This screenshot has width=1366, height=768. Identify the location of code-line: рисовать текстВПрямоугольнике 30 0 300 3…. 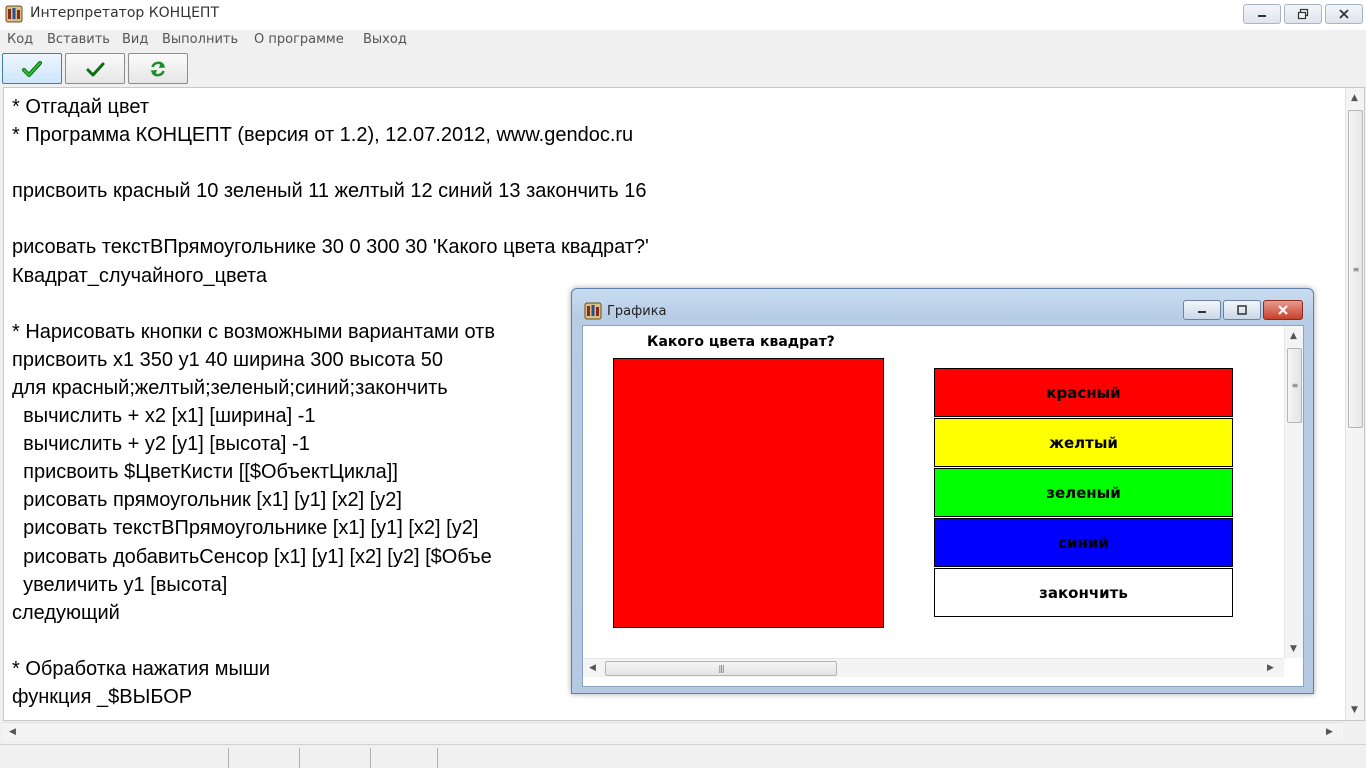
(677, 247).